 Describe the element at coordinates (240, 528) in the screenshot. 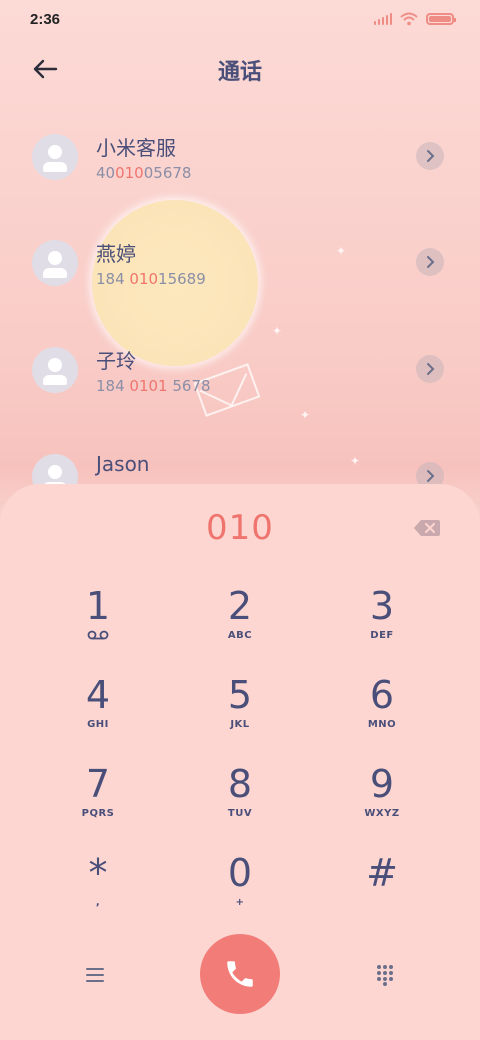

I see `dialed-number: 010` at that location.